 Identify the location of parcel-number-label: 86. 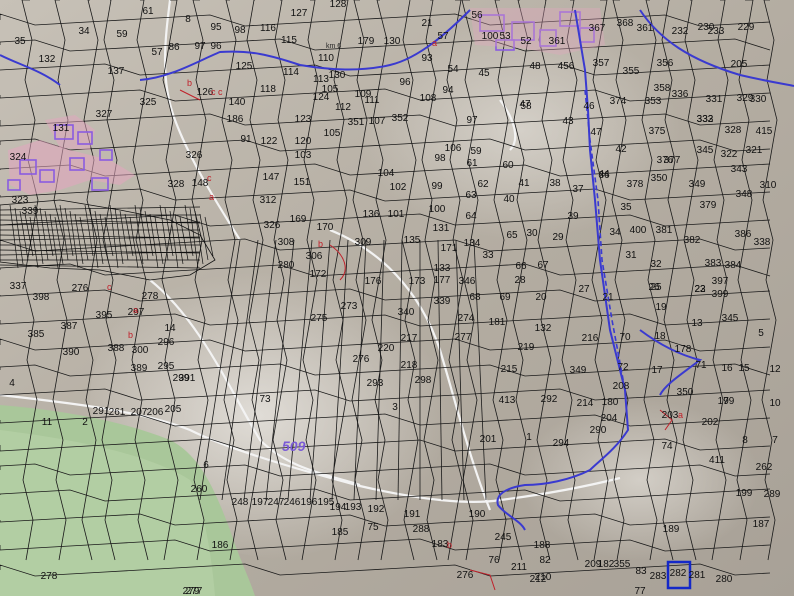
(174, 47).